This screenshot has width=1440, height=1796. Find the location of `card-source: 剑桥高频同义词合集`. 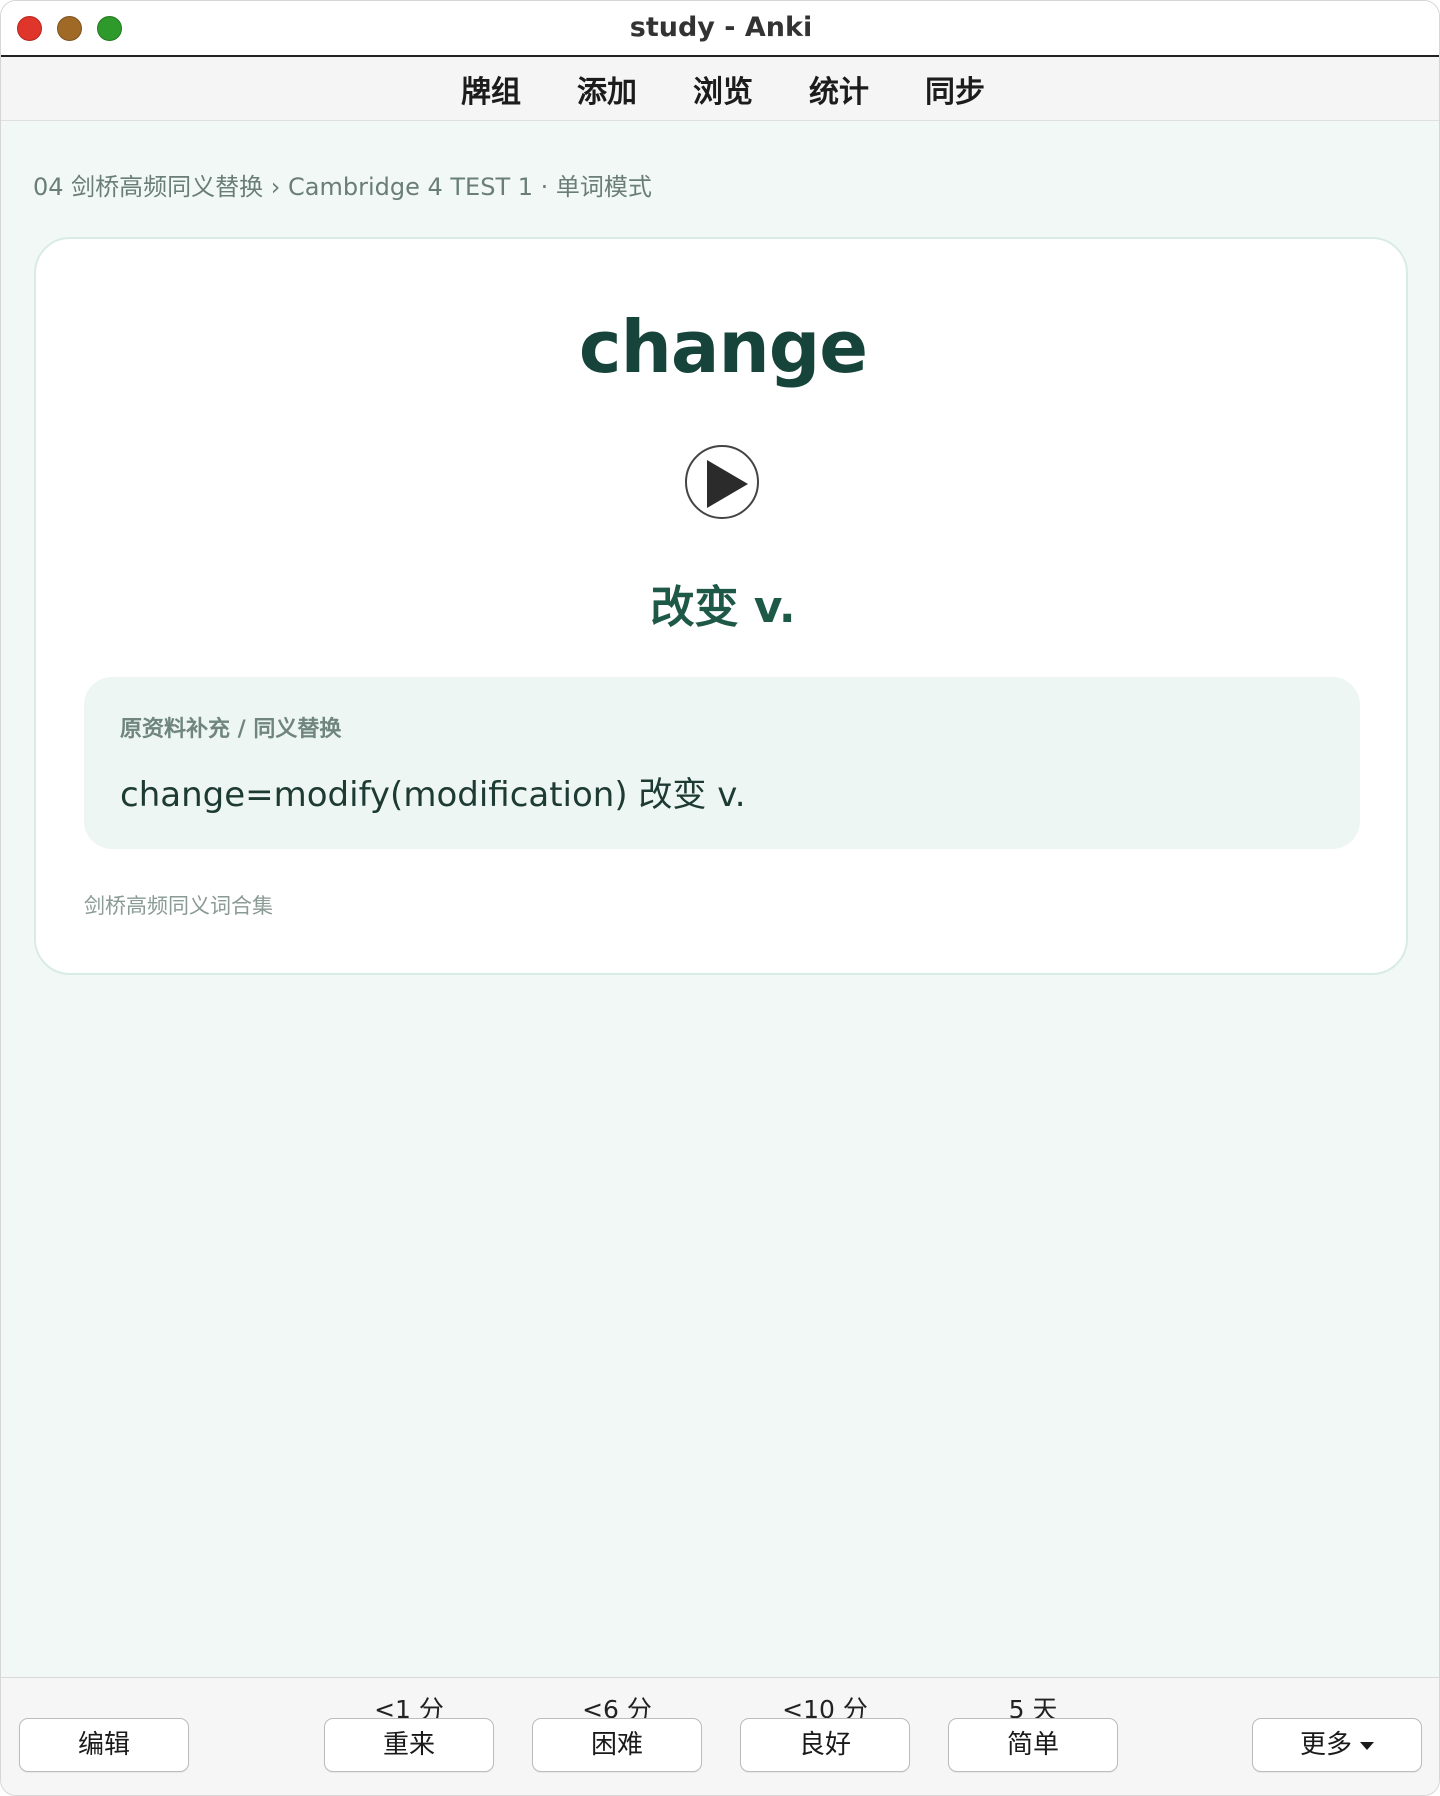

card-source: 剑桥高频同义词合集 is located at coordinates (178, 906).